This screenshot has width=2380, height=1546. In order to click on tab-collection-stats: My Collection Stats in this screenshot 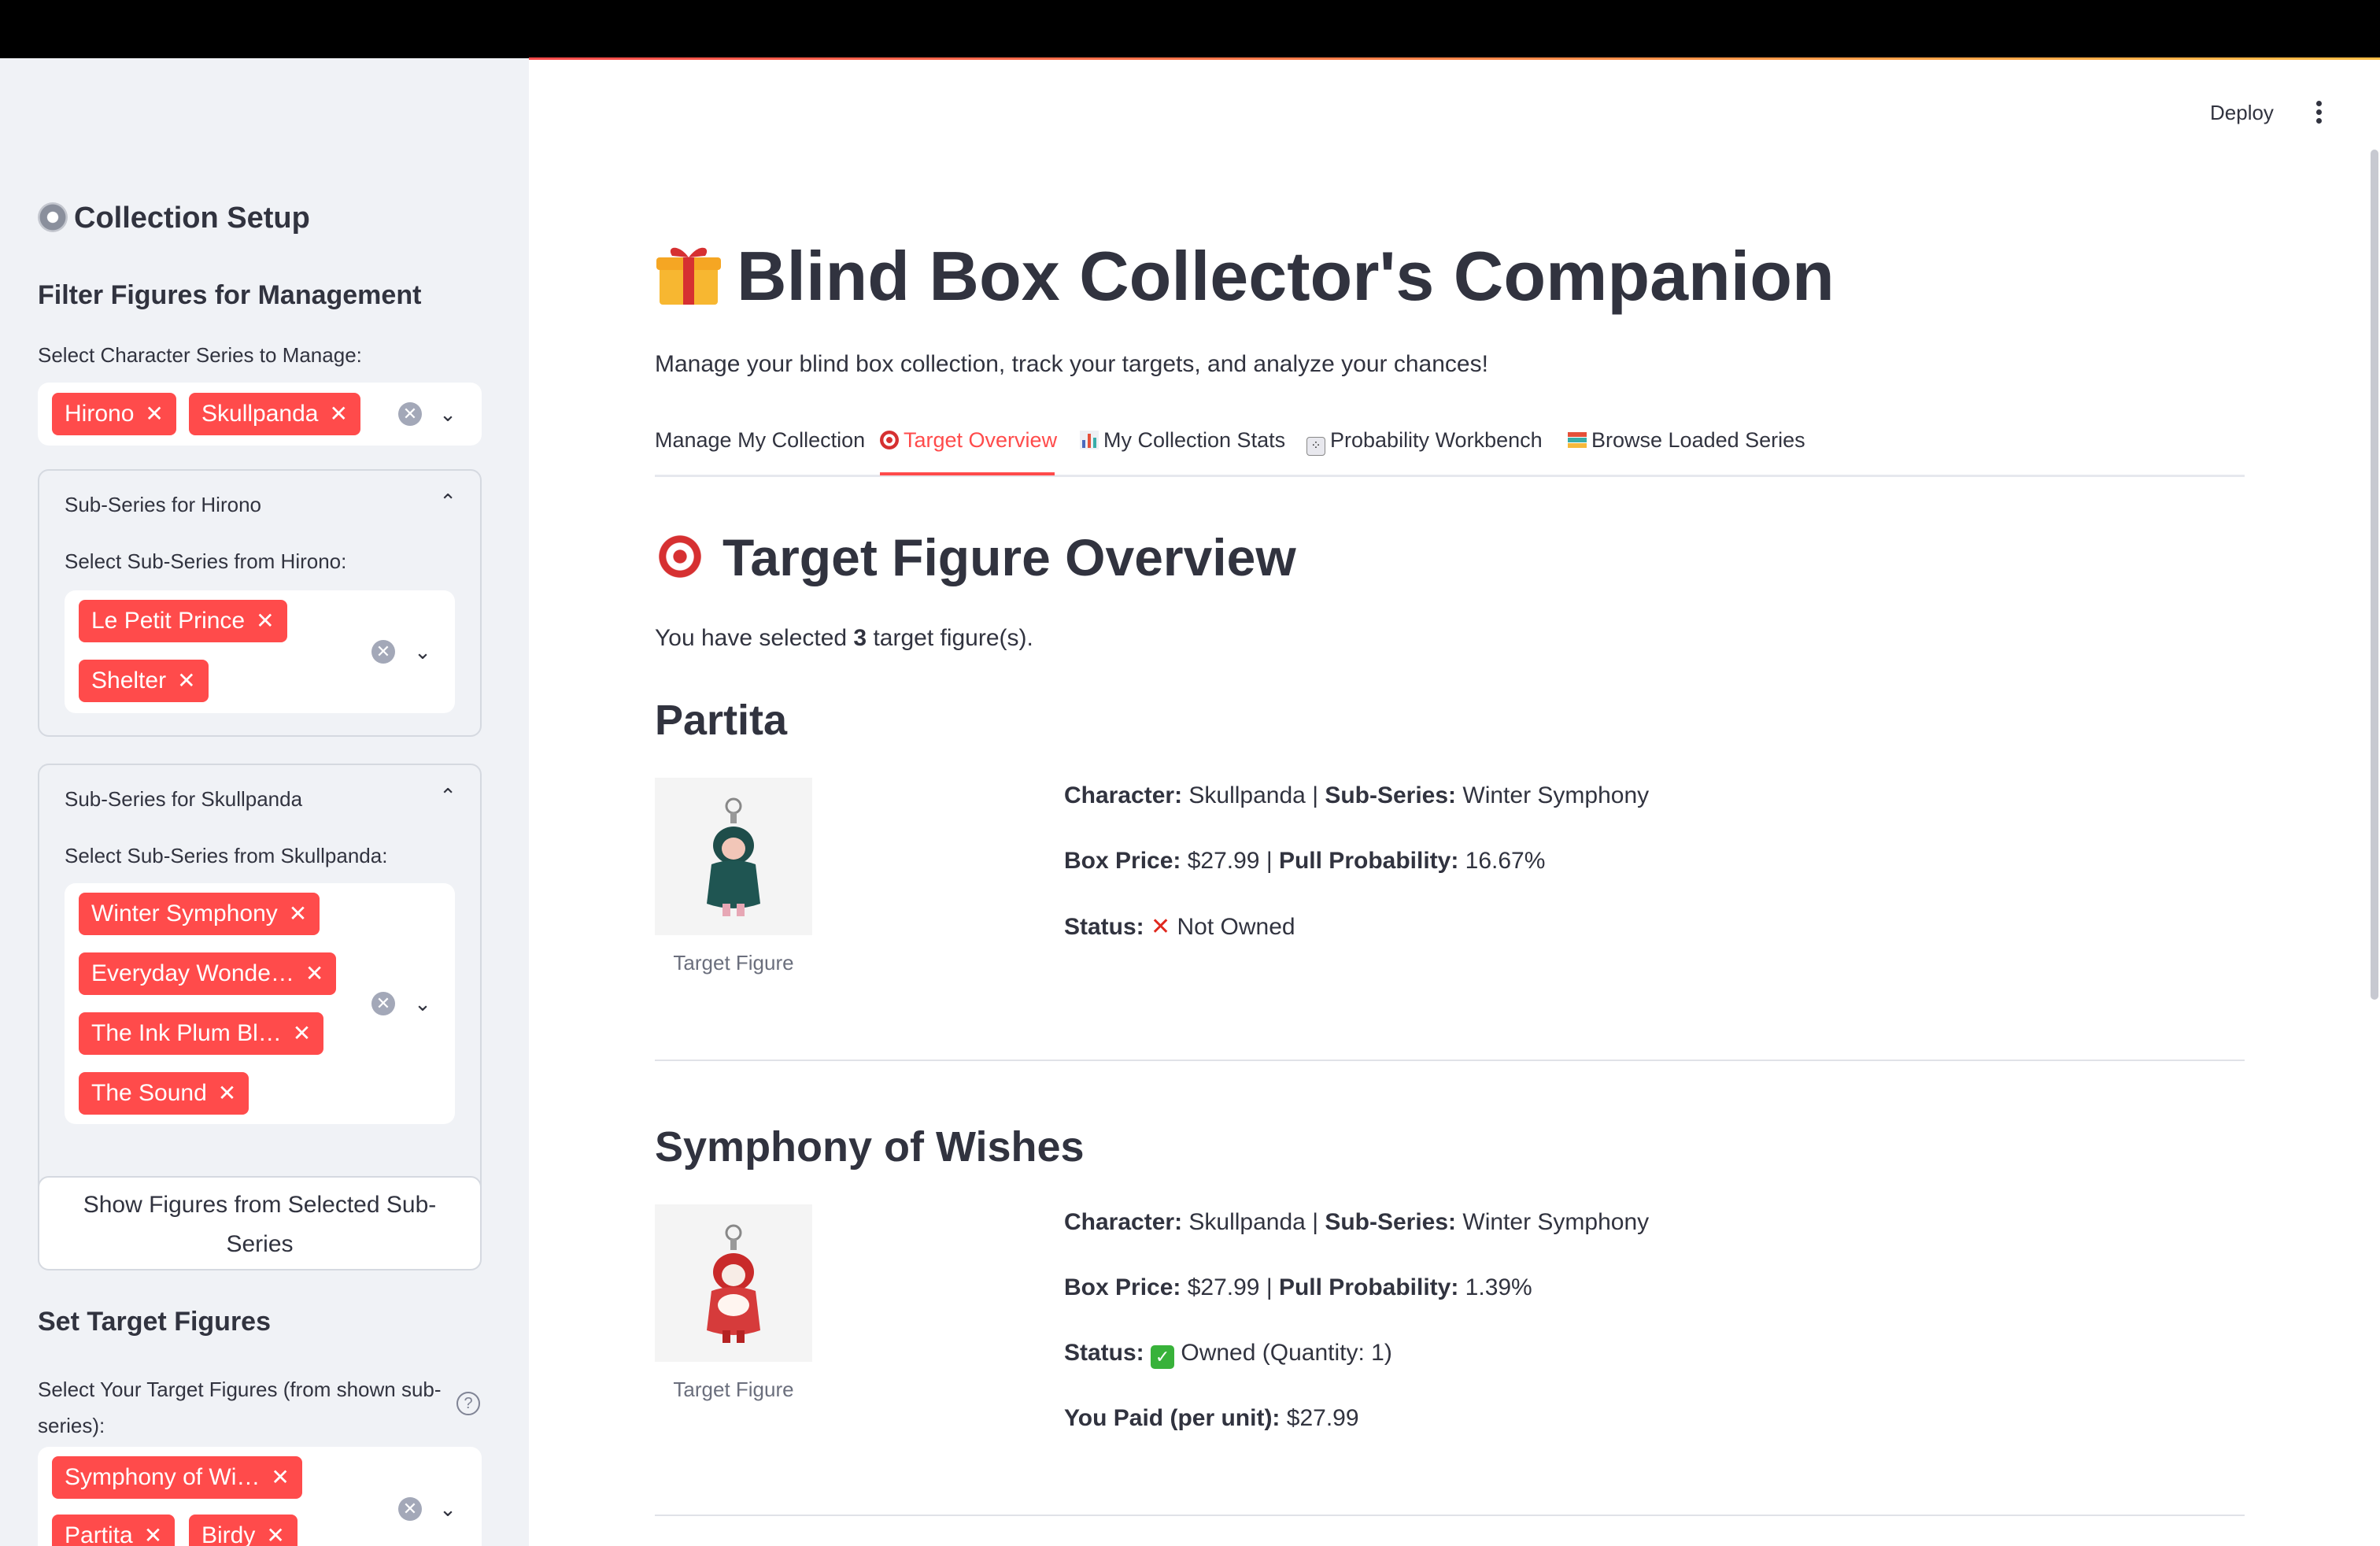, I will do `click(1182, 440)`.